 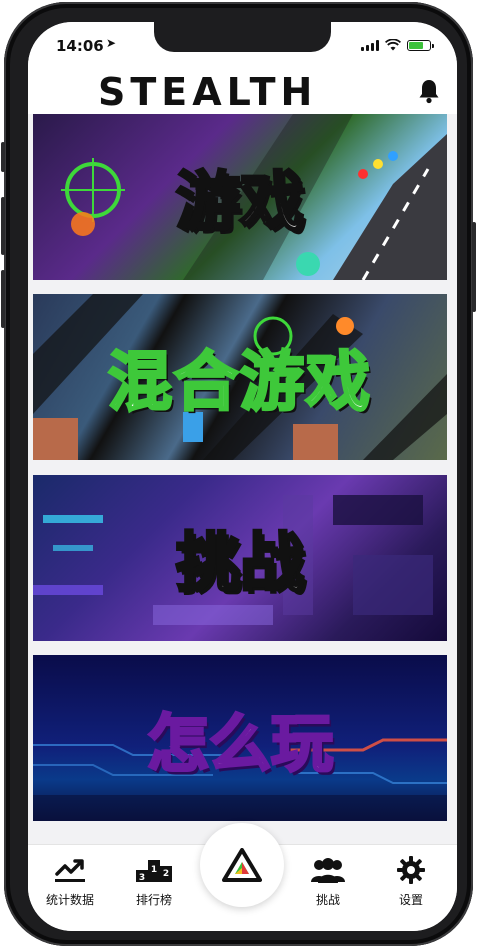 What do you see at coordinates (3, 157) in the screenshot?
I see `mute-switch` at bounding box center [3, 157].